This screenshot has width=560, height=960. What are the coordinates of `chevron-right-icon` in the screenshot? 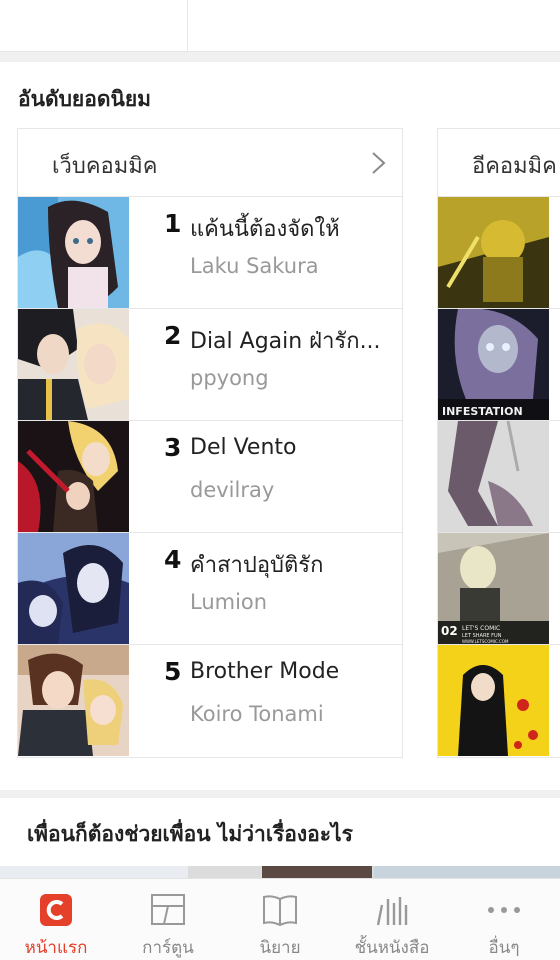 It's located at (379, 163).